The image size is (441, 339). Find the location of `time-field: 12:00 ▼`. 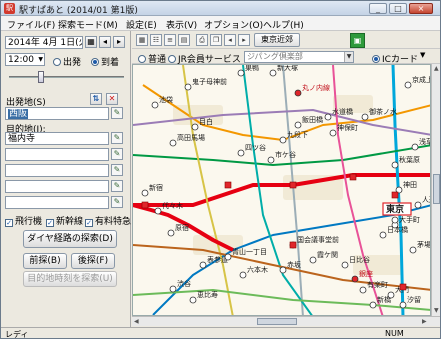

time-field: 12:00 ▼ is located at coordinates (25, 59).